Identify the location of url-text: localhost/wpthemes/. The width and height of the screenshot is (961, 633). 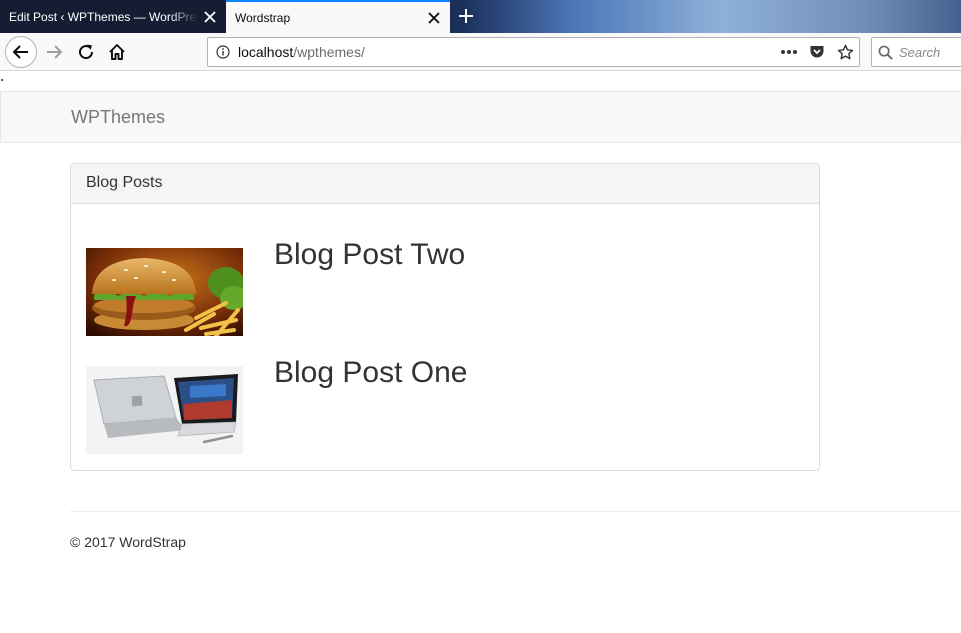
(506, 52).